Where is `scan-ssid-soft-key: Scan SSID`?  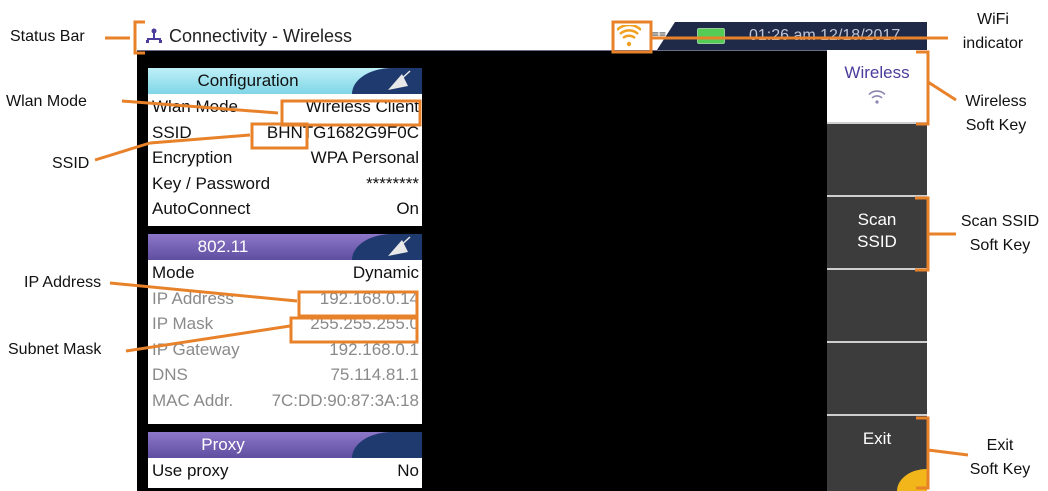
scan-ssid-soft-key: Scan SSID is located at coordinates (877, 233).